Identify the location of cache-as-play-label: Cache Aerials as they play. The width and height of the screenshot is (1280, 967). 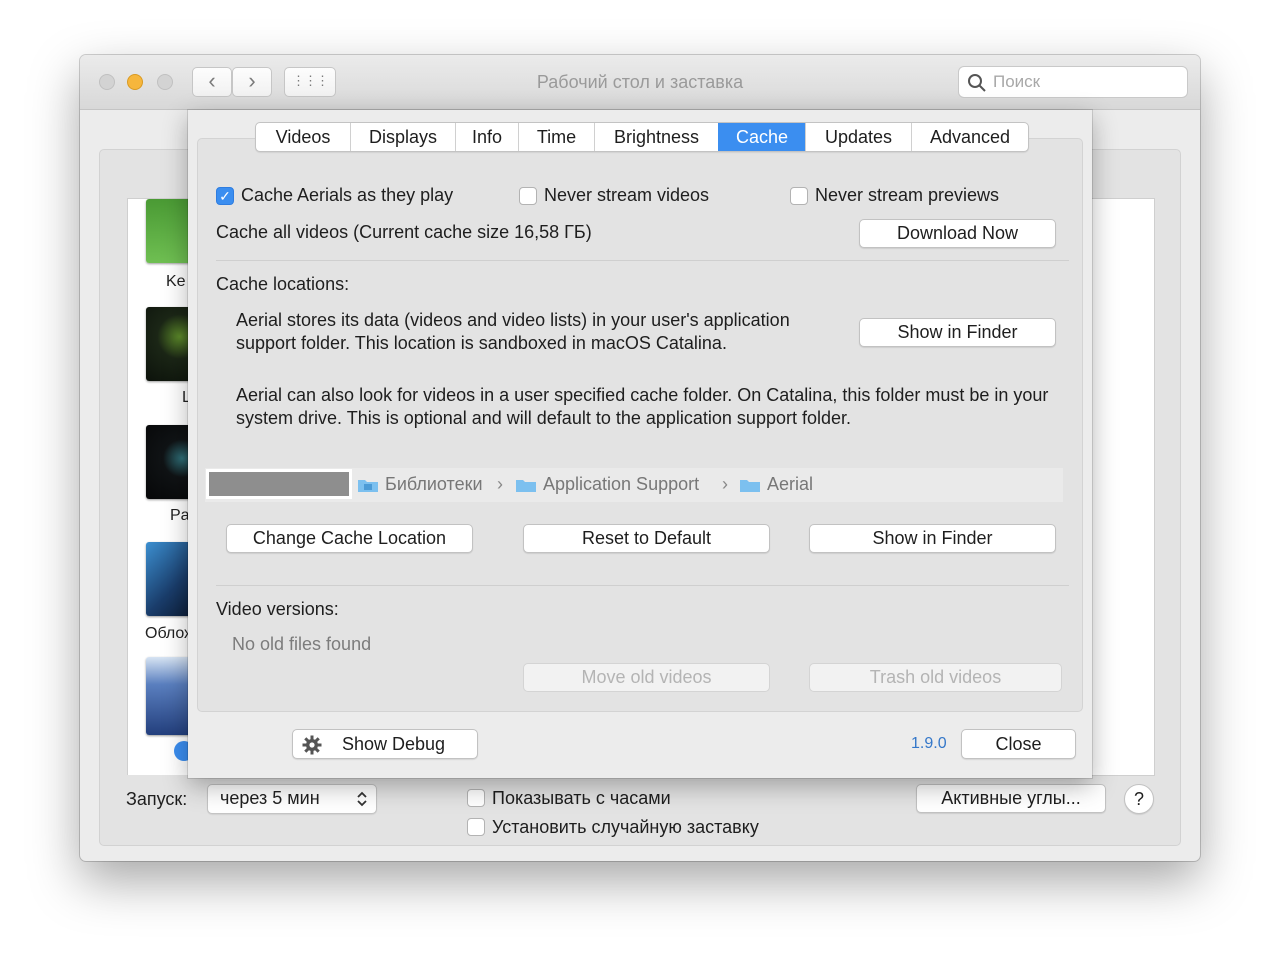
(347, 195).